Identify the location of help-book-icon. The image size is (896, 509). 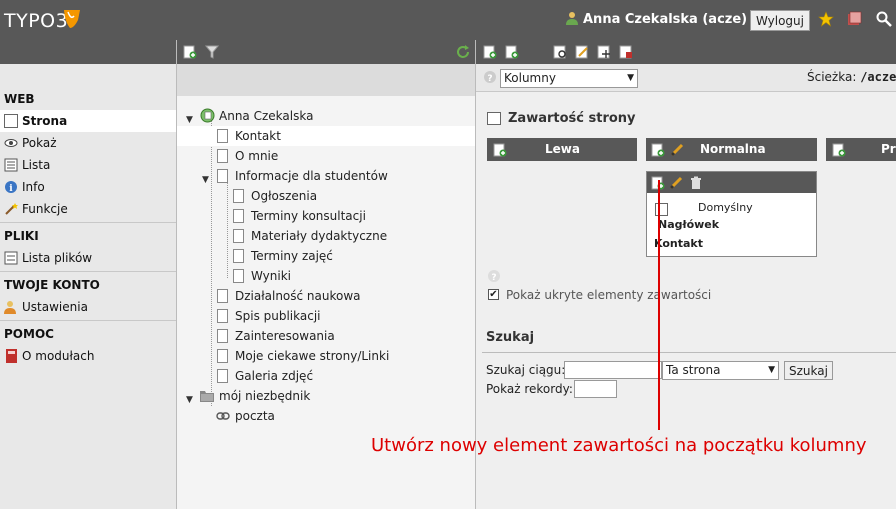
(11, 356).